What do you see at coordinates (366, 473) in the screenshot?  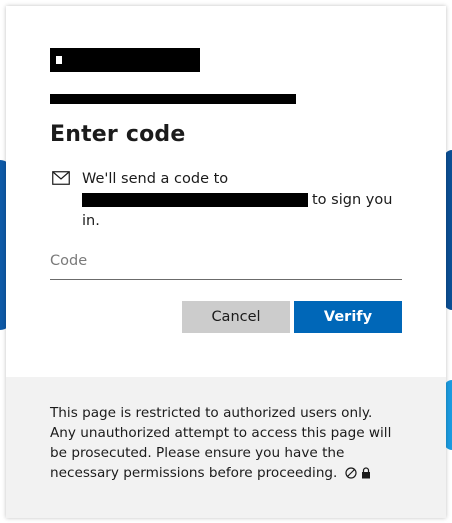 I see `lock-icon` at bounding box center [366, 473].